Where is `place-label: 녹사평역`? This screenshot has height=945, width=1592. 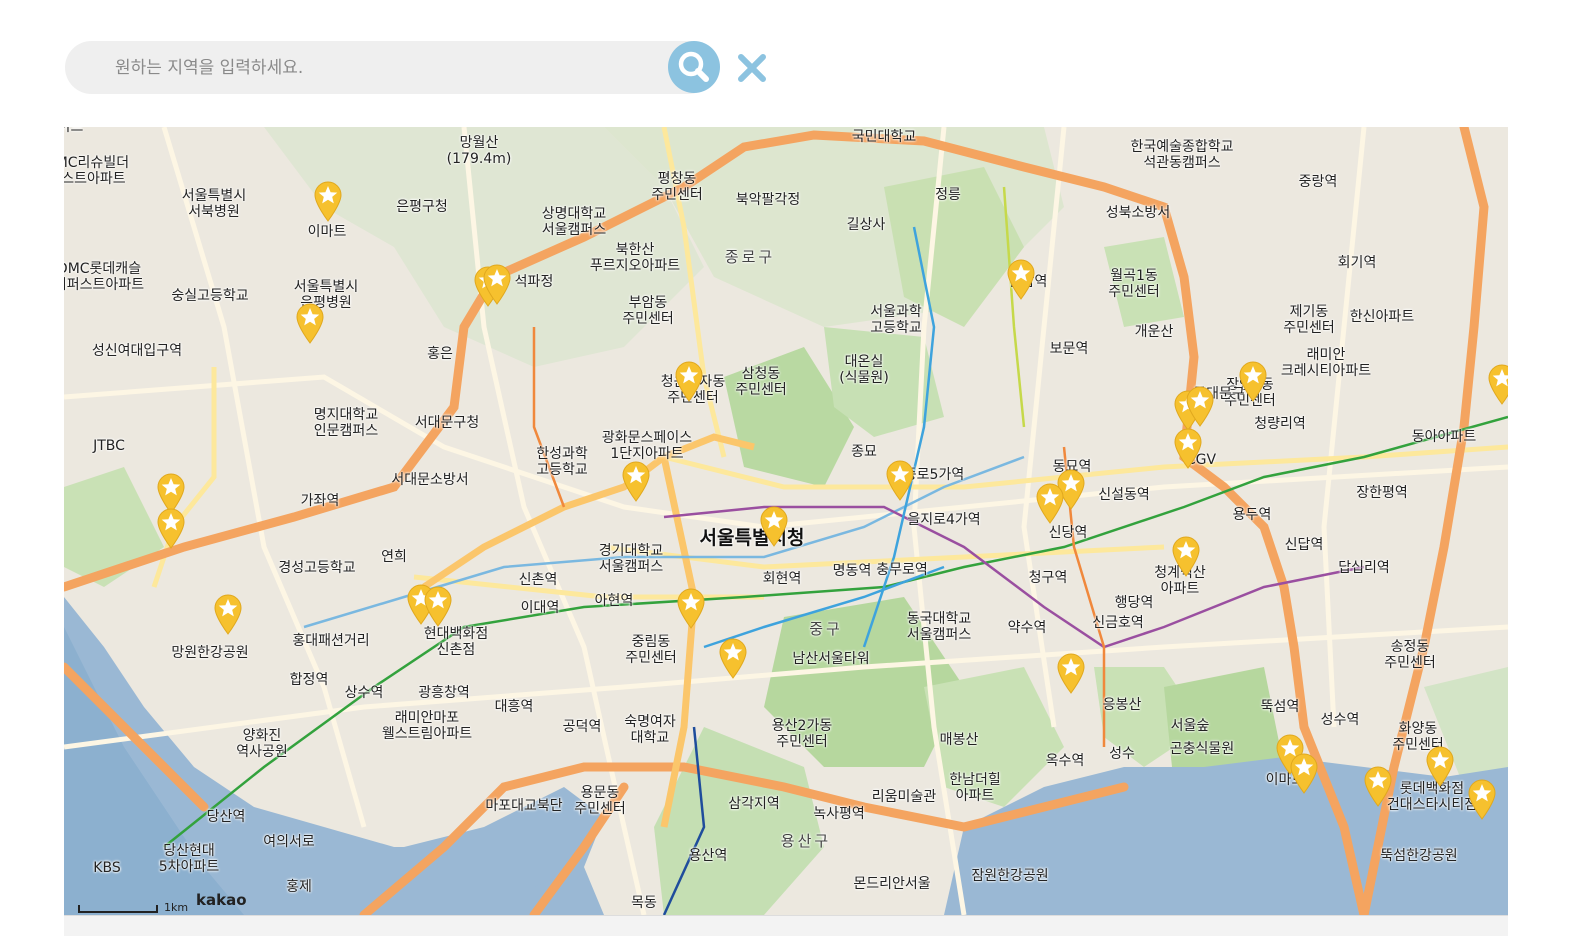
place-label: 녹사평역 is located at coordinates (839, 814).